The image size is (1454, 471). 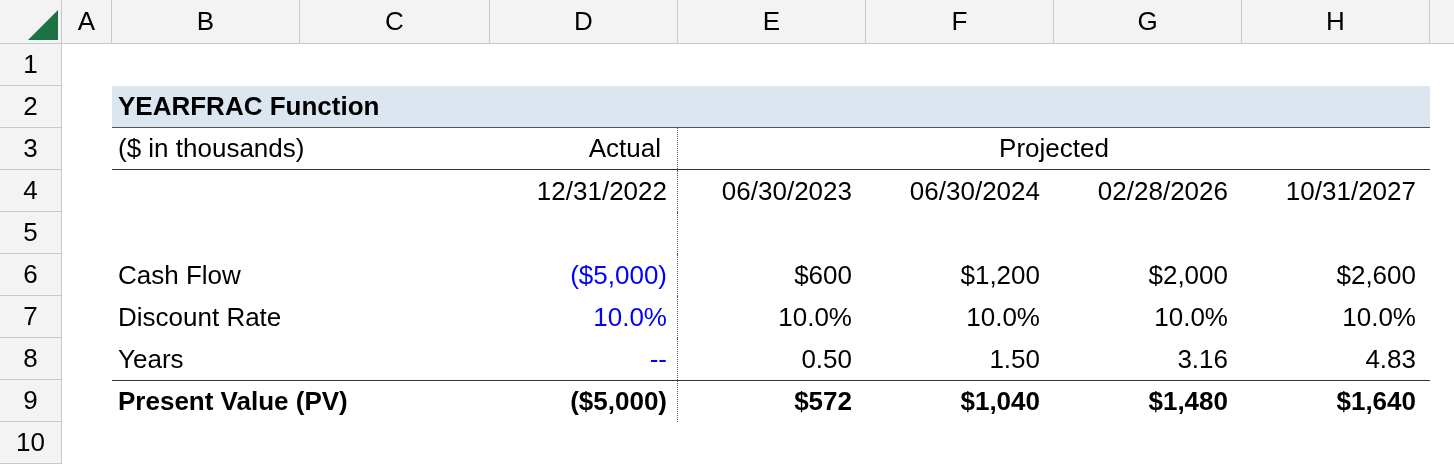 I want to click on column-title: Actual, so click(x=624, y=148).